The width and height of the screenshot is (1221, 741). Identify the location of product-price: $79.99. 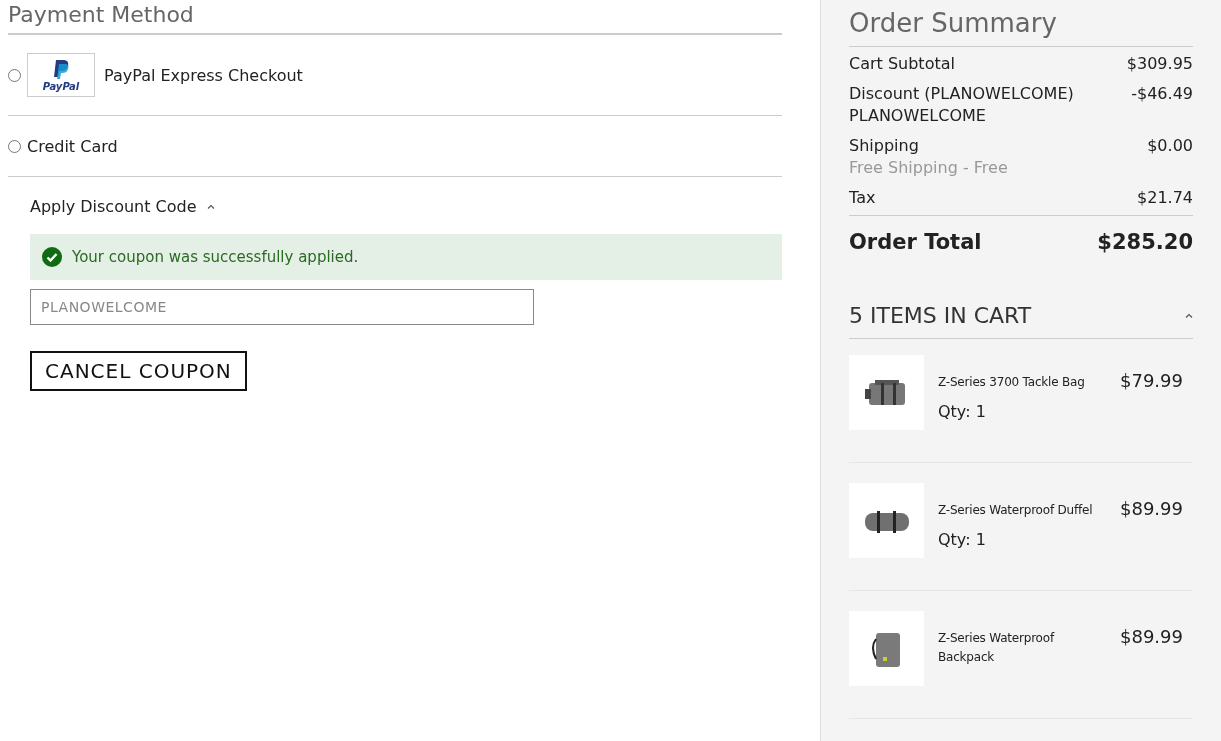
(1152, 381).